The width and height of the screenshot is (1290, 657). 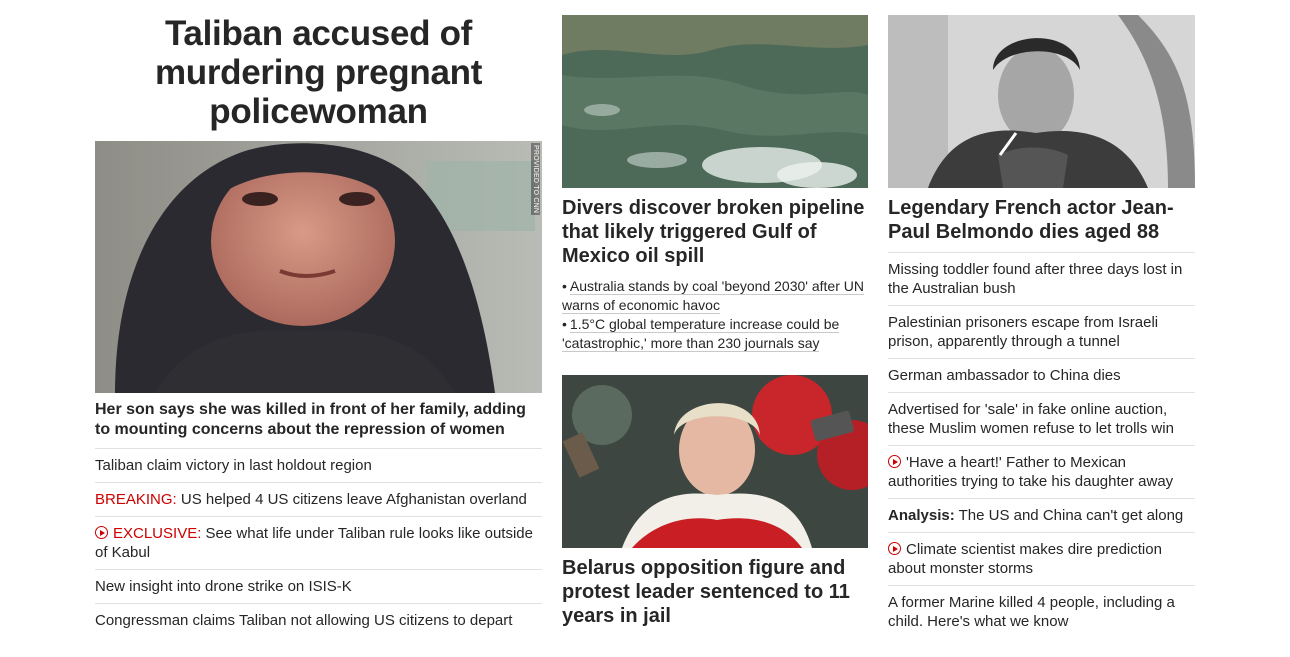 I want to click on image-credit: PROVIDED TO CNN, so click(x=535, y=179).